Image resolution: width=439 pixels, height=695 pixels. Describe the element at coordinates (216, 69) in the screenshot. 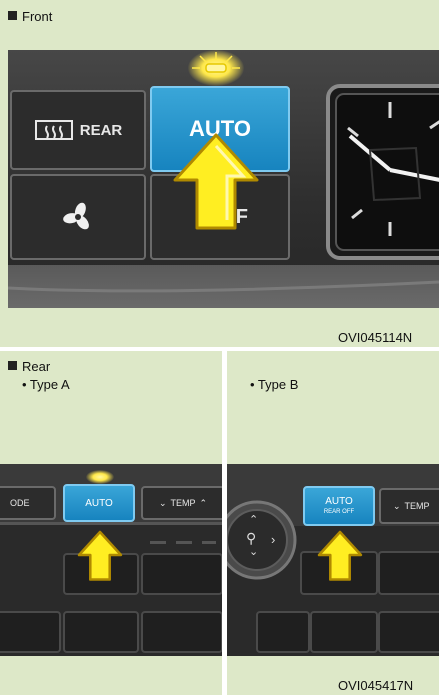

I see `indicator-rays` at that location.